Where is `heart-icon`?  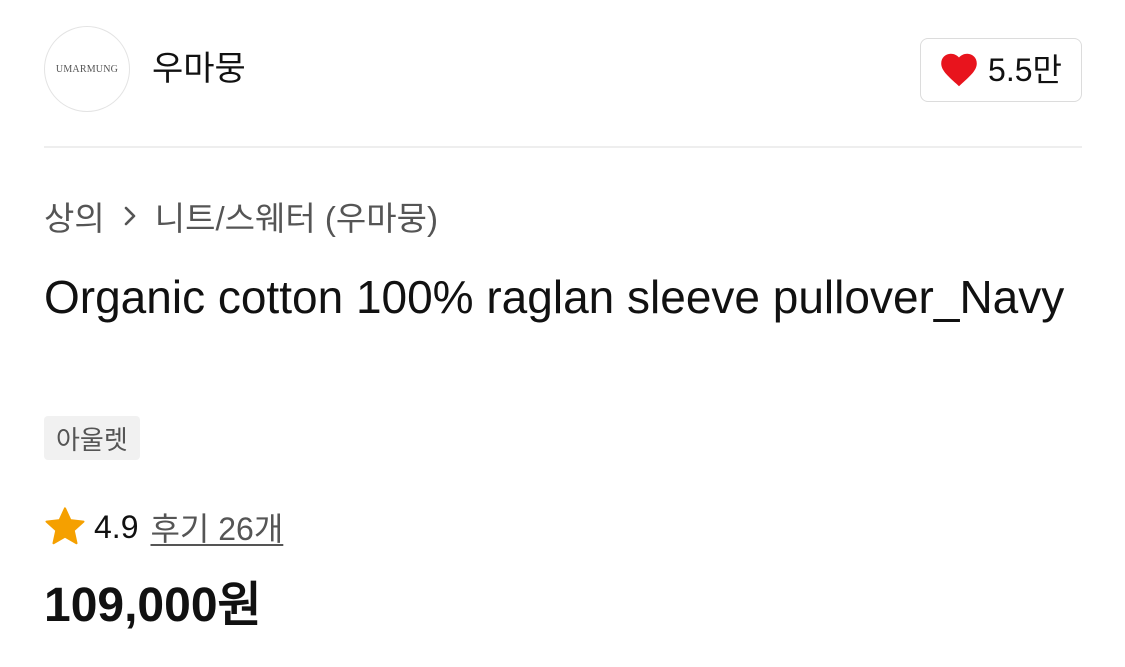
heart-icon is located at coordinates (959, 70).